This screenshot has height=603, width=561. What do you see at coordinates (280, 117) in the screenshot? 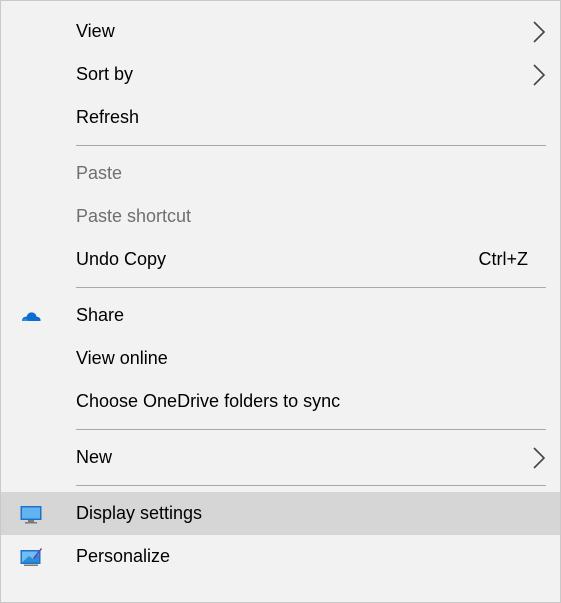
I see `menu-item-refresh: Refresh` at bounding box center [280, 117].